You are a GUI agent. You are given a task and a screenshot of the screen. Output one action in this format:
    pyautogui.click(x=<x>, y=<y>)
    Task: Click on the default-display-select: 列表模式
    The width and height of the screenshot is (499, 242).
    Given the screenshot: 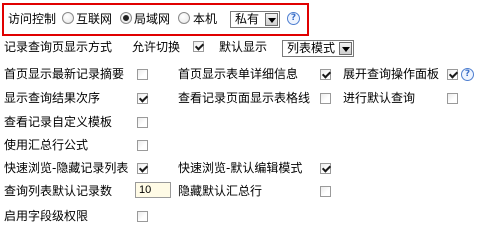 What is the action you would take?
    pyautogui.click(x=318, y=48)
    